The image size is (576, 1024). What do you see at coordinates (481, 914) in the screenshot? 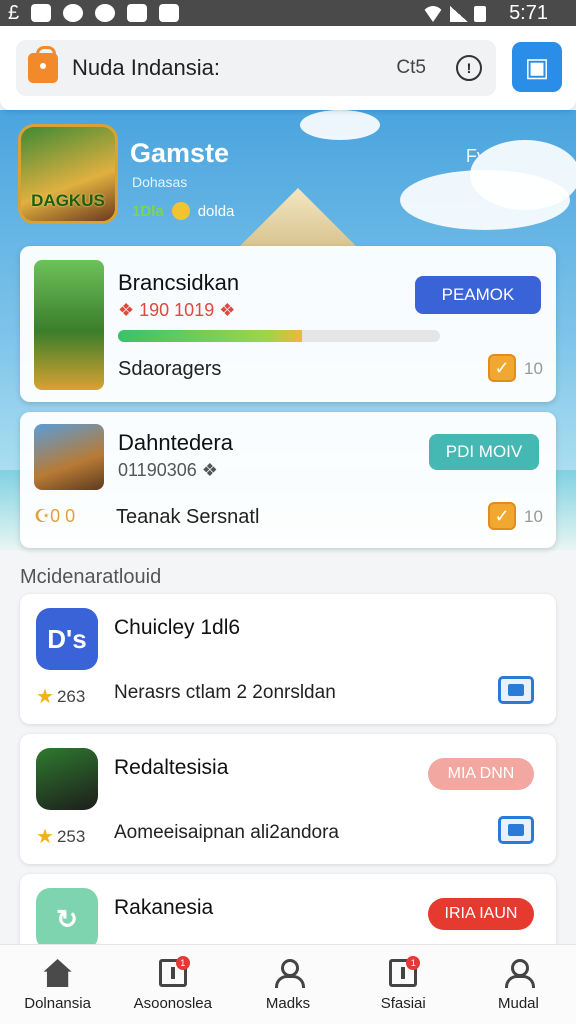
I see `app-action-pill: IRIA IAUN` at bounding box center [481, 914].